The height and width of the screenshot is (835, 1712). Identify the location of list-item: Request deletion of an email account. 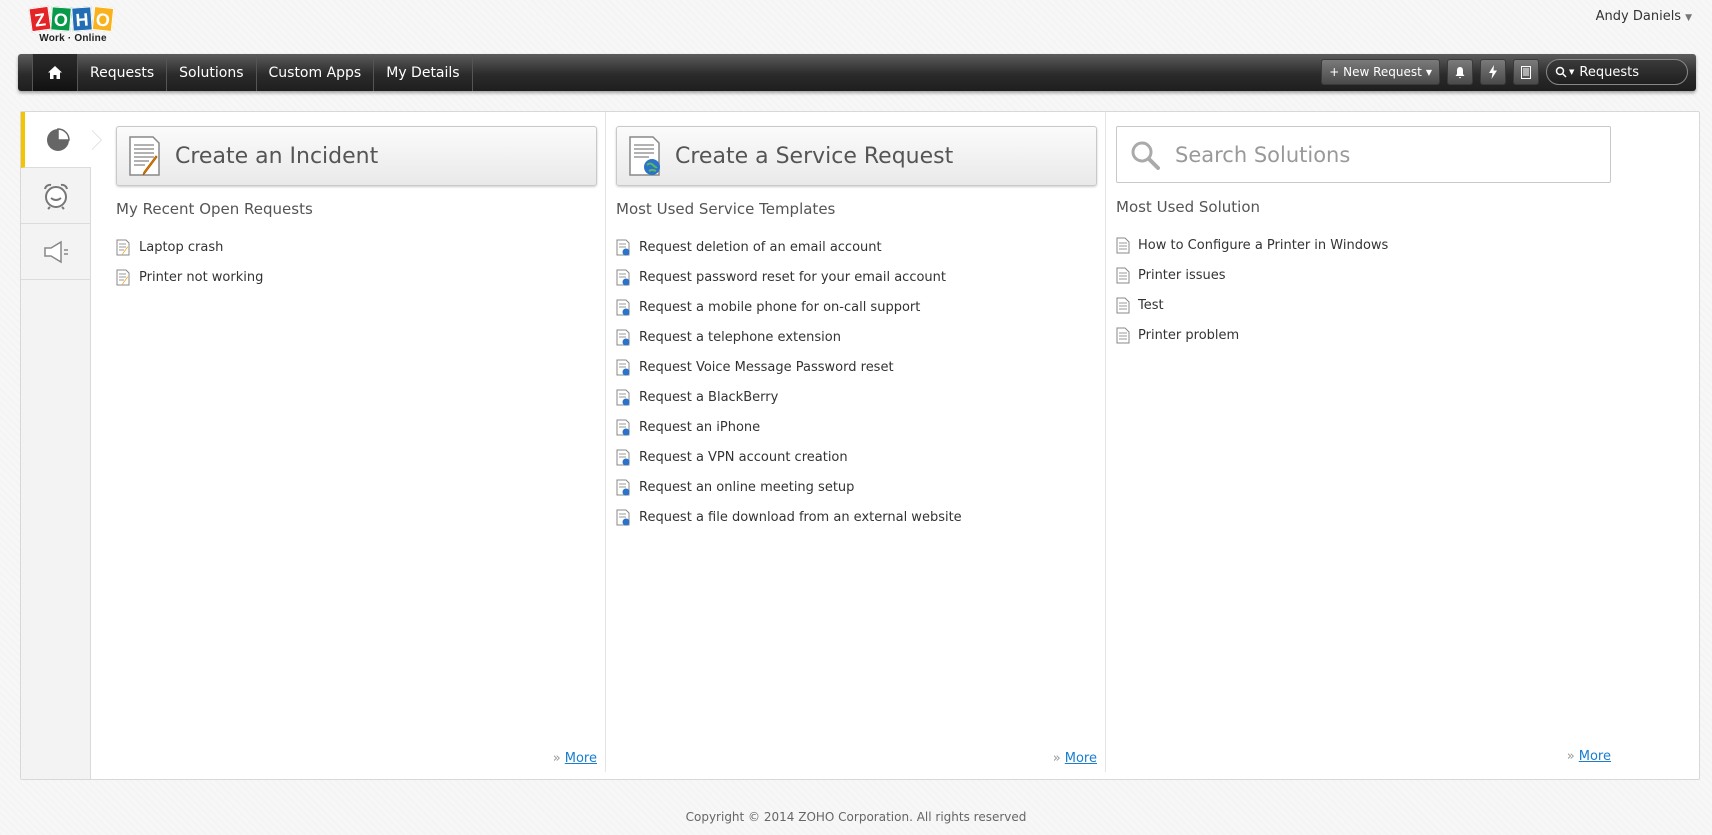
(856, 247).